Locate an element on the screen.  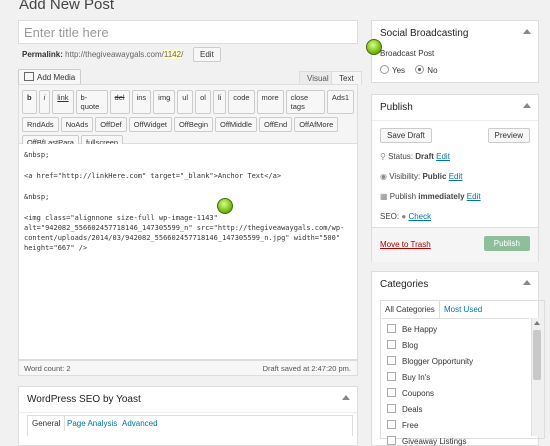
broadcast-post-label: Broadcast Post is located at coordinates (407, 53).